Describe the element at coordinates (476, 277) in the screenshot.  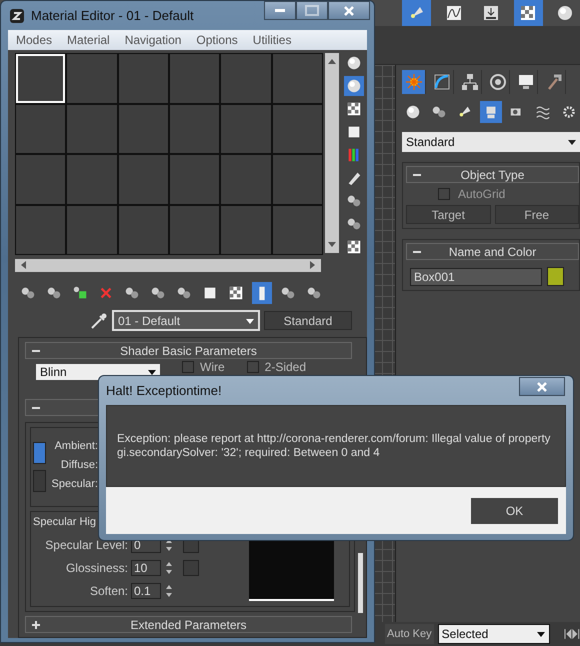
I see `object-name-field: Box001` at that location.